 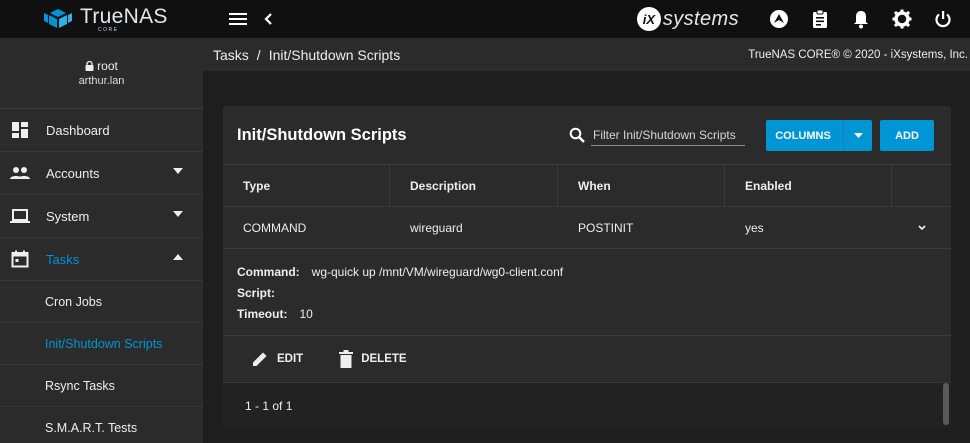 What do you see at coordinates (290, 359) in the screenshot?
I see `edit-label: EDIT` at bounding box center [290, 359].